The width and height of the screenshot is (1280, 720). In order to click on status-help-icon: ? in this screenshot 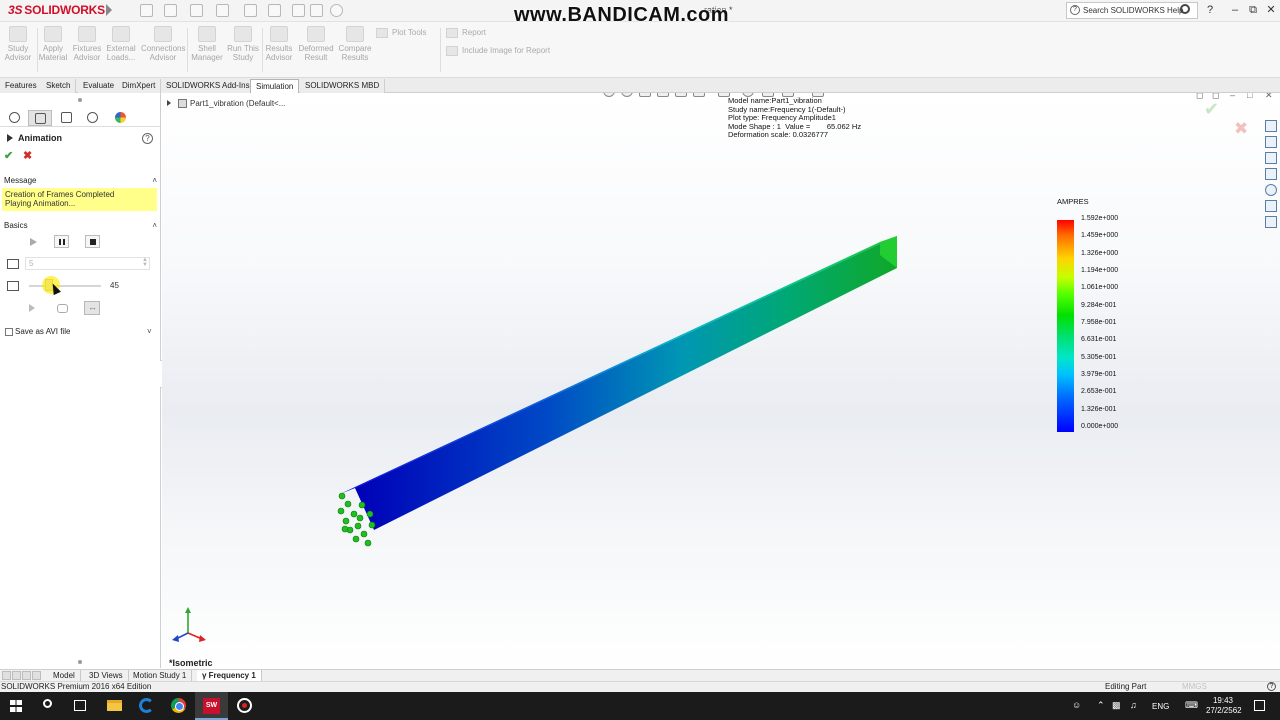, I will do `click(1271, 686)`.